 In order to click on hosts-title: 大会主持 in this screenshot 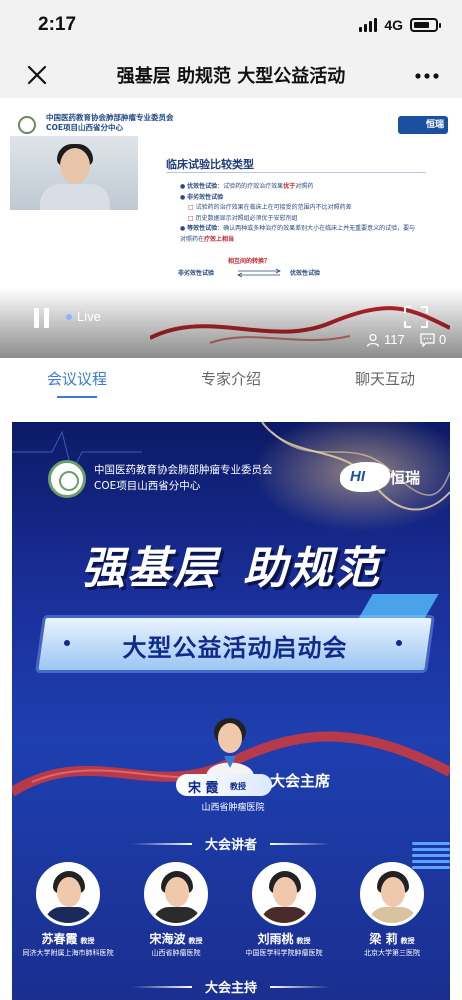, I will do `click(230, 988)`.